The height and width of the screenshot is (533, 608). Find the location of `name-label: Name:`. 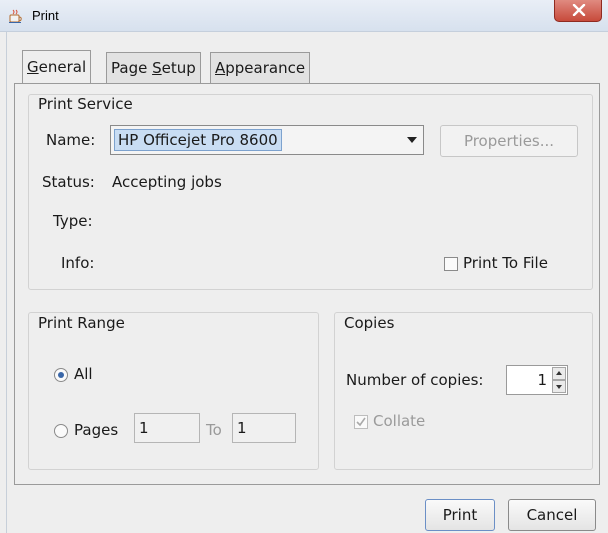

name-label: Name: is located at coordinates (71, 140).